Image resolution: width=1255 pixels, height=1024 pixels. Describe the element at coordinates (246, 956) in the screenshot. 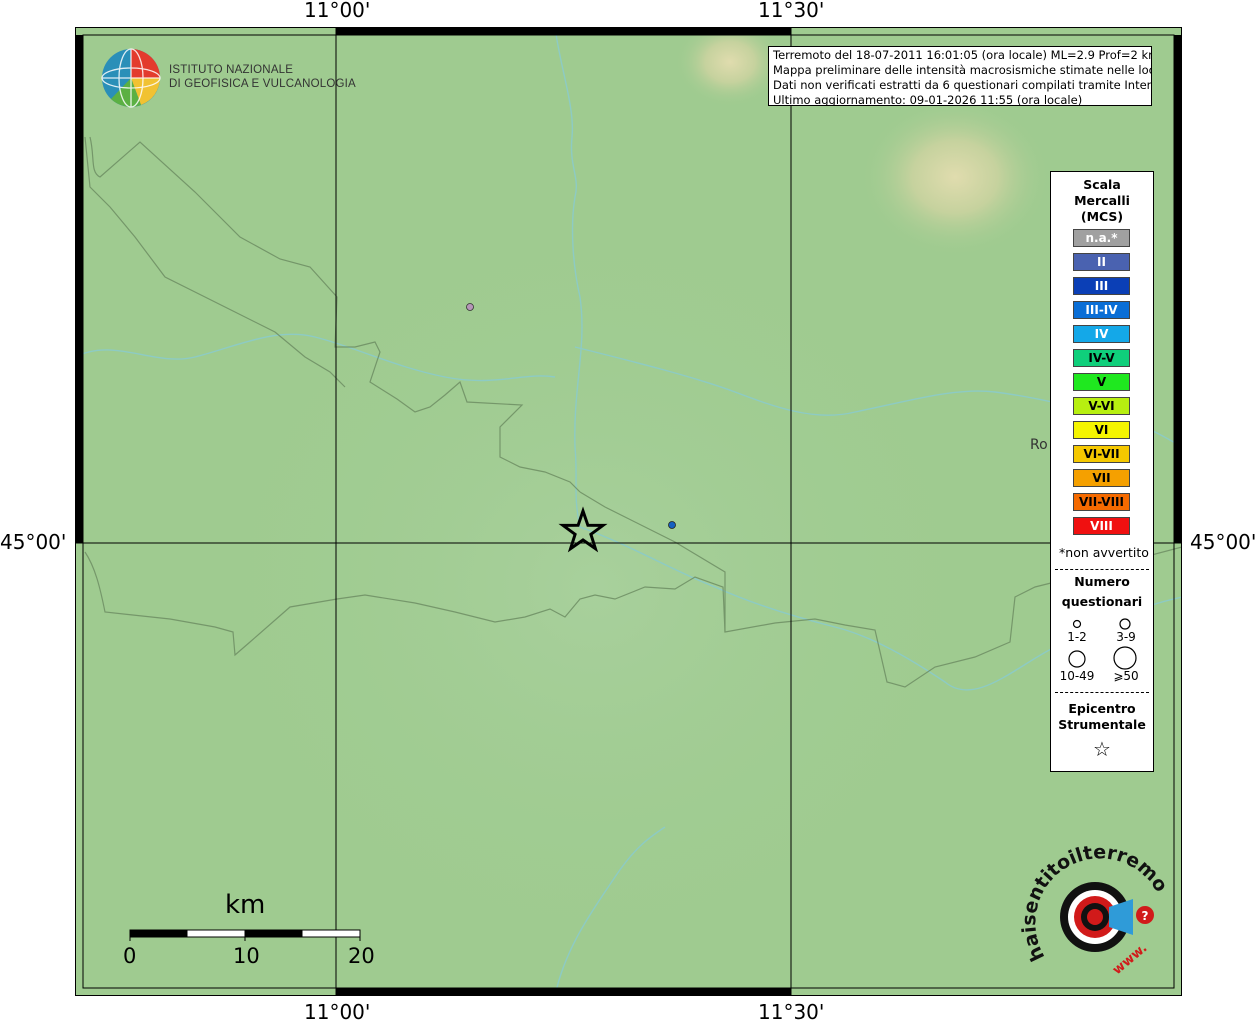

I see `scale-bar-label-10: 10` at that location.